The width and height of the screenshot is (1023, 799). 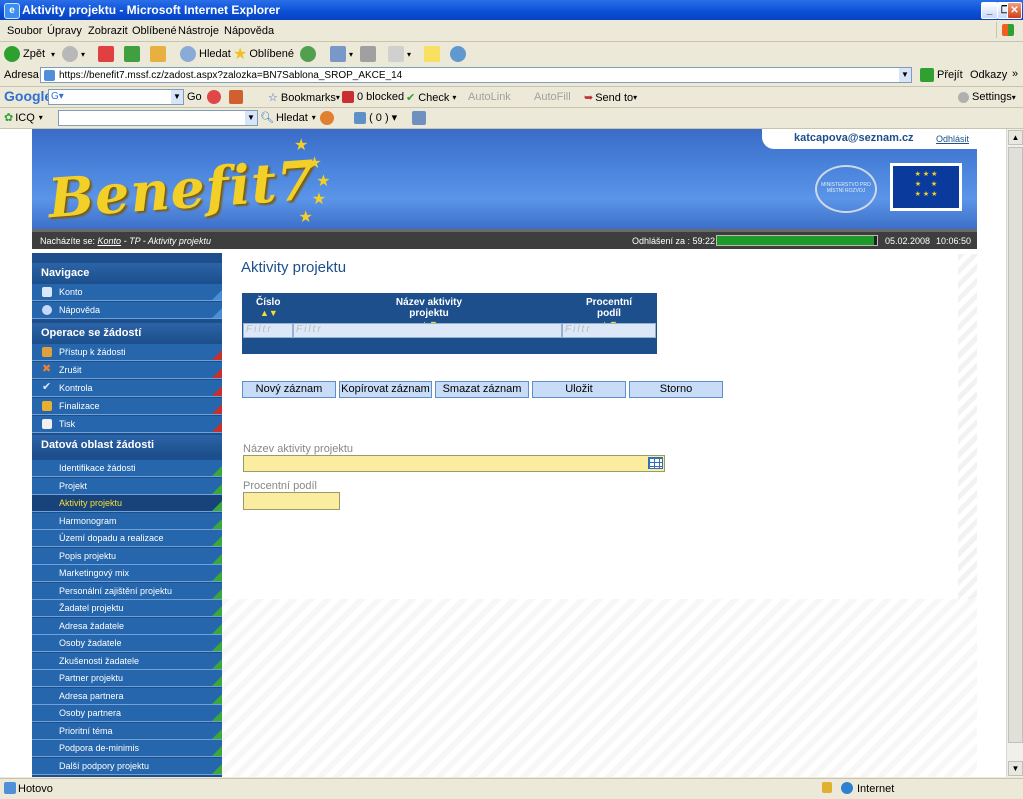 What do you see at coordinates (579, 389) in the screenshot?
I see `save-button: Uložit` at bounding box center [579, 389].